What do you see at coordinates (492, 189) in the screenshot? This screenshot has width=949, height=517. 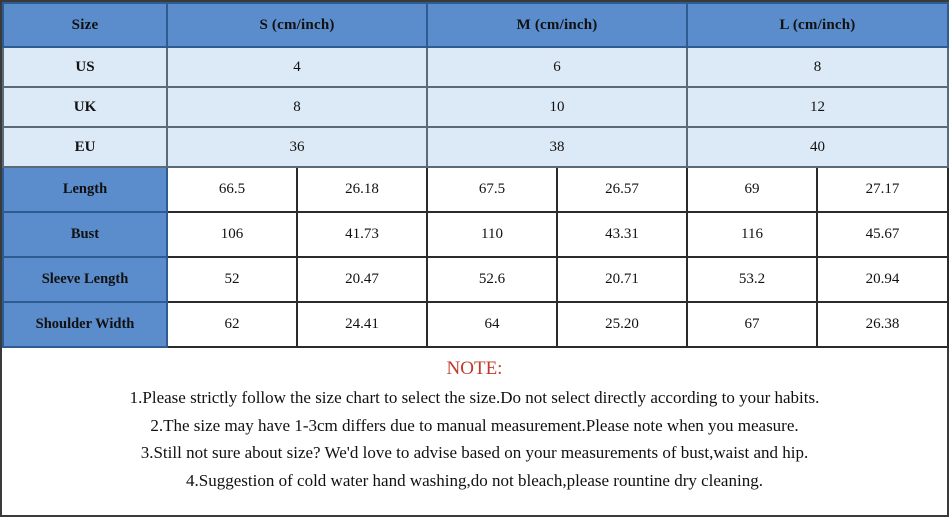 I see `cell-length-m-cm: 67.5` at bounding box center [492, 189].